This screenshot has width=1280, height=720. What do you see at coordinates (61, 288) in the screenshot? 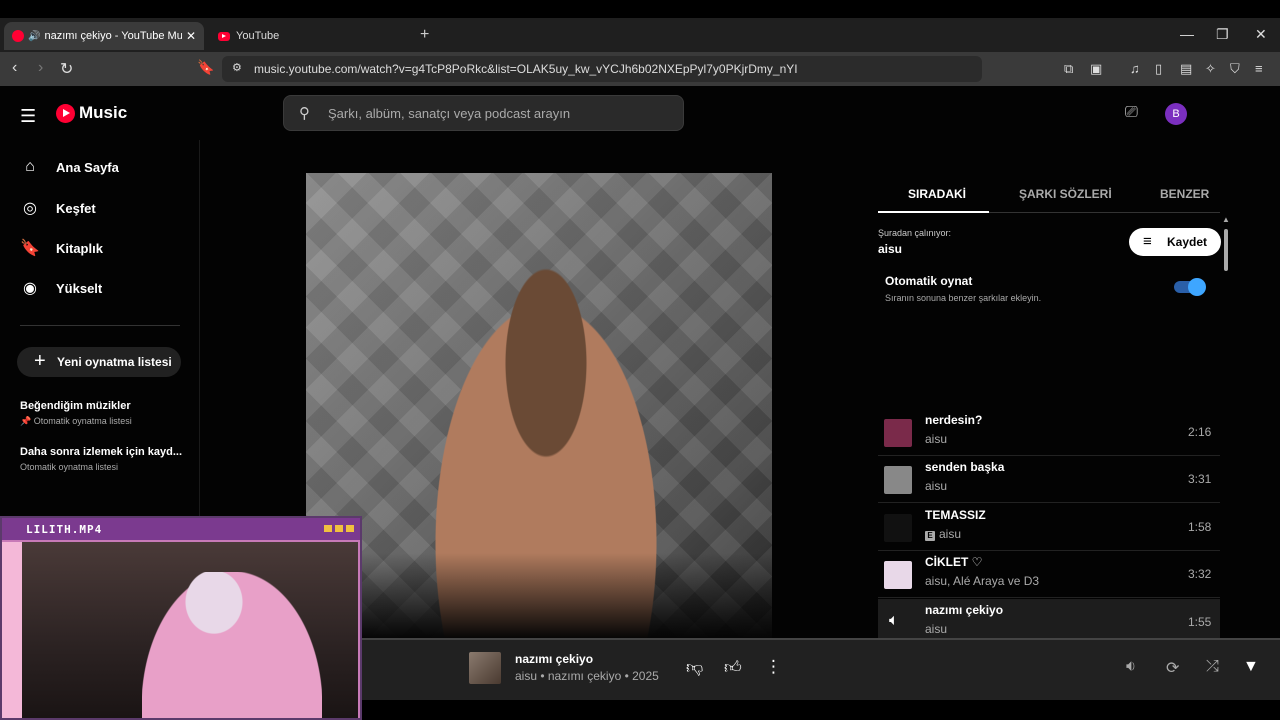
I see `sidebar-item-upgrade: ◉ Yükselt` at bounding box center [61, 288].